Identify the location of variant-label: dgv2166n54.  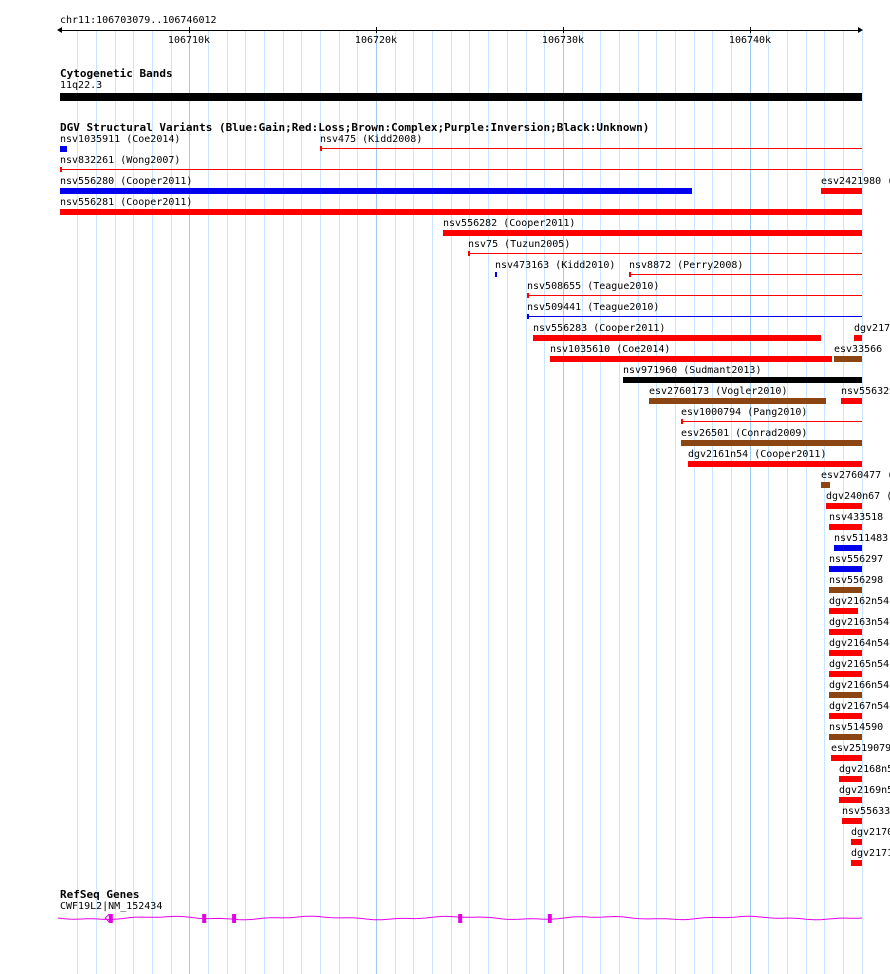
(859, 686).